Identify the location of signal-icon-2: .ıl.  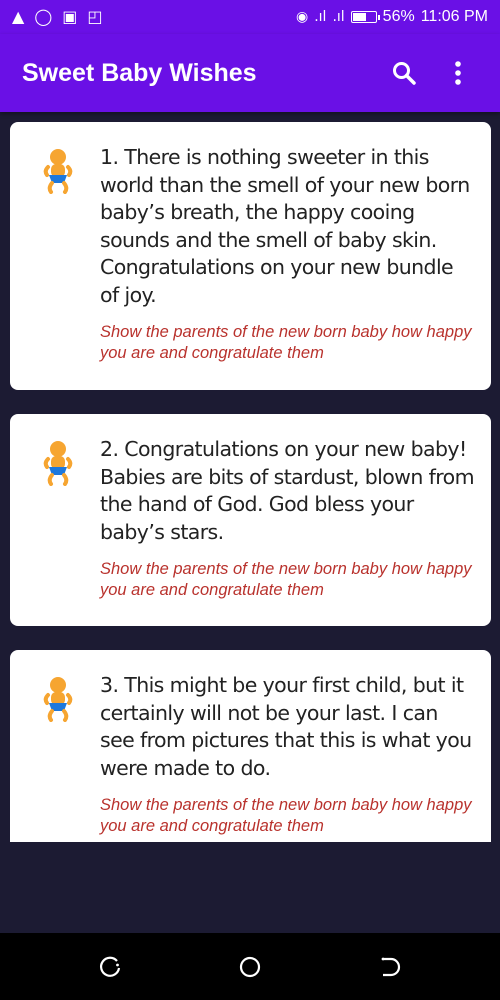
(338, 17).